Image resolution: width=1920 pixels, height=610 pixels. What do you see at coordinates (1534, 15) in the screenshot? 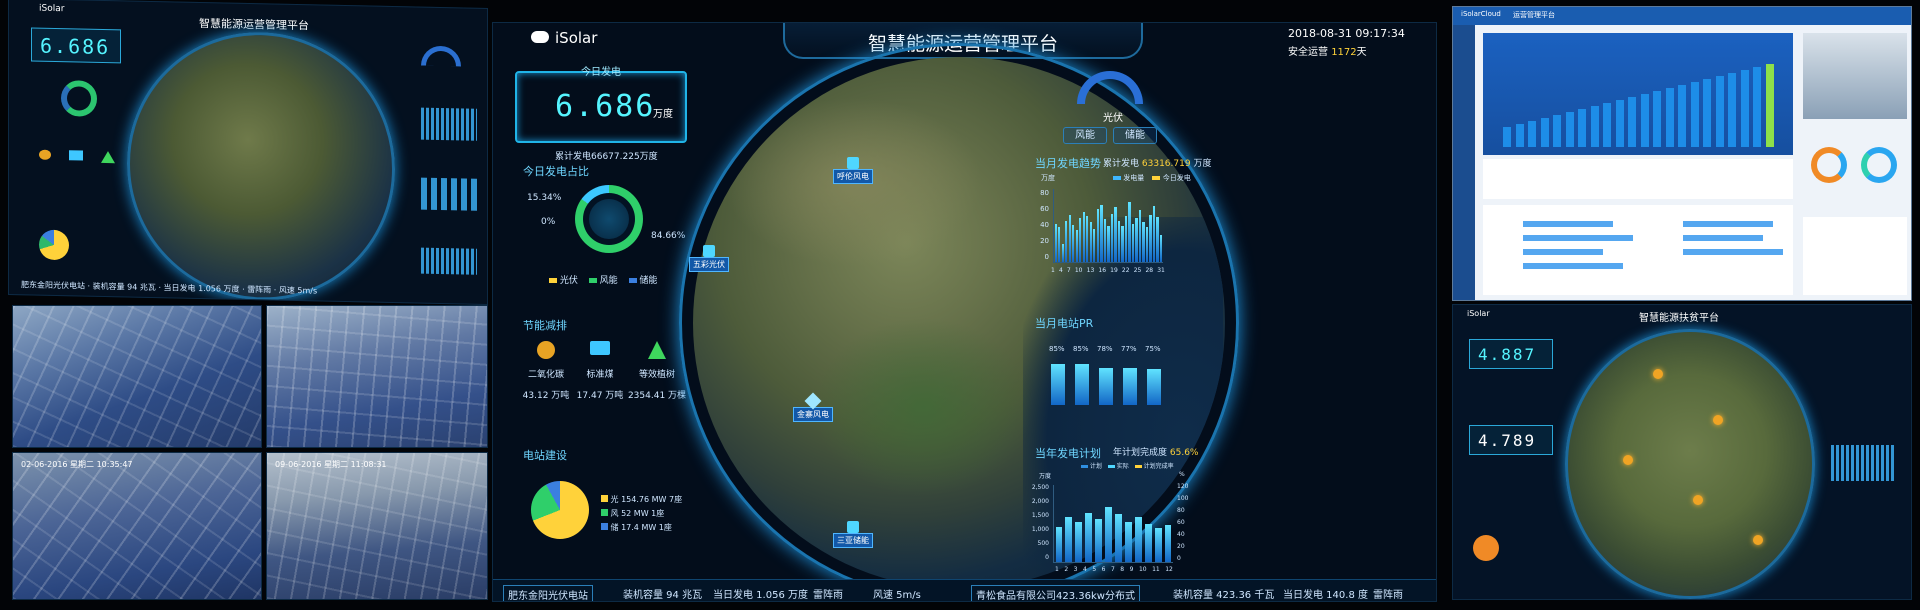
I see `rt-header-text: 运营管理平台` at bounding box center [1534, 15].